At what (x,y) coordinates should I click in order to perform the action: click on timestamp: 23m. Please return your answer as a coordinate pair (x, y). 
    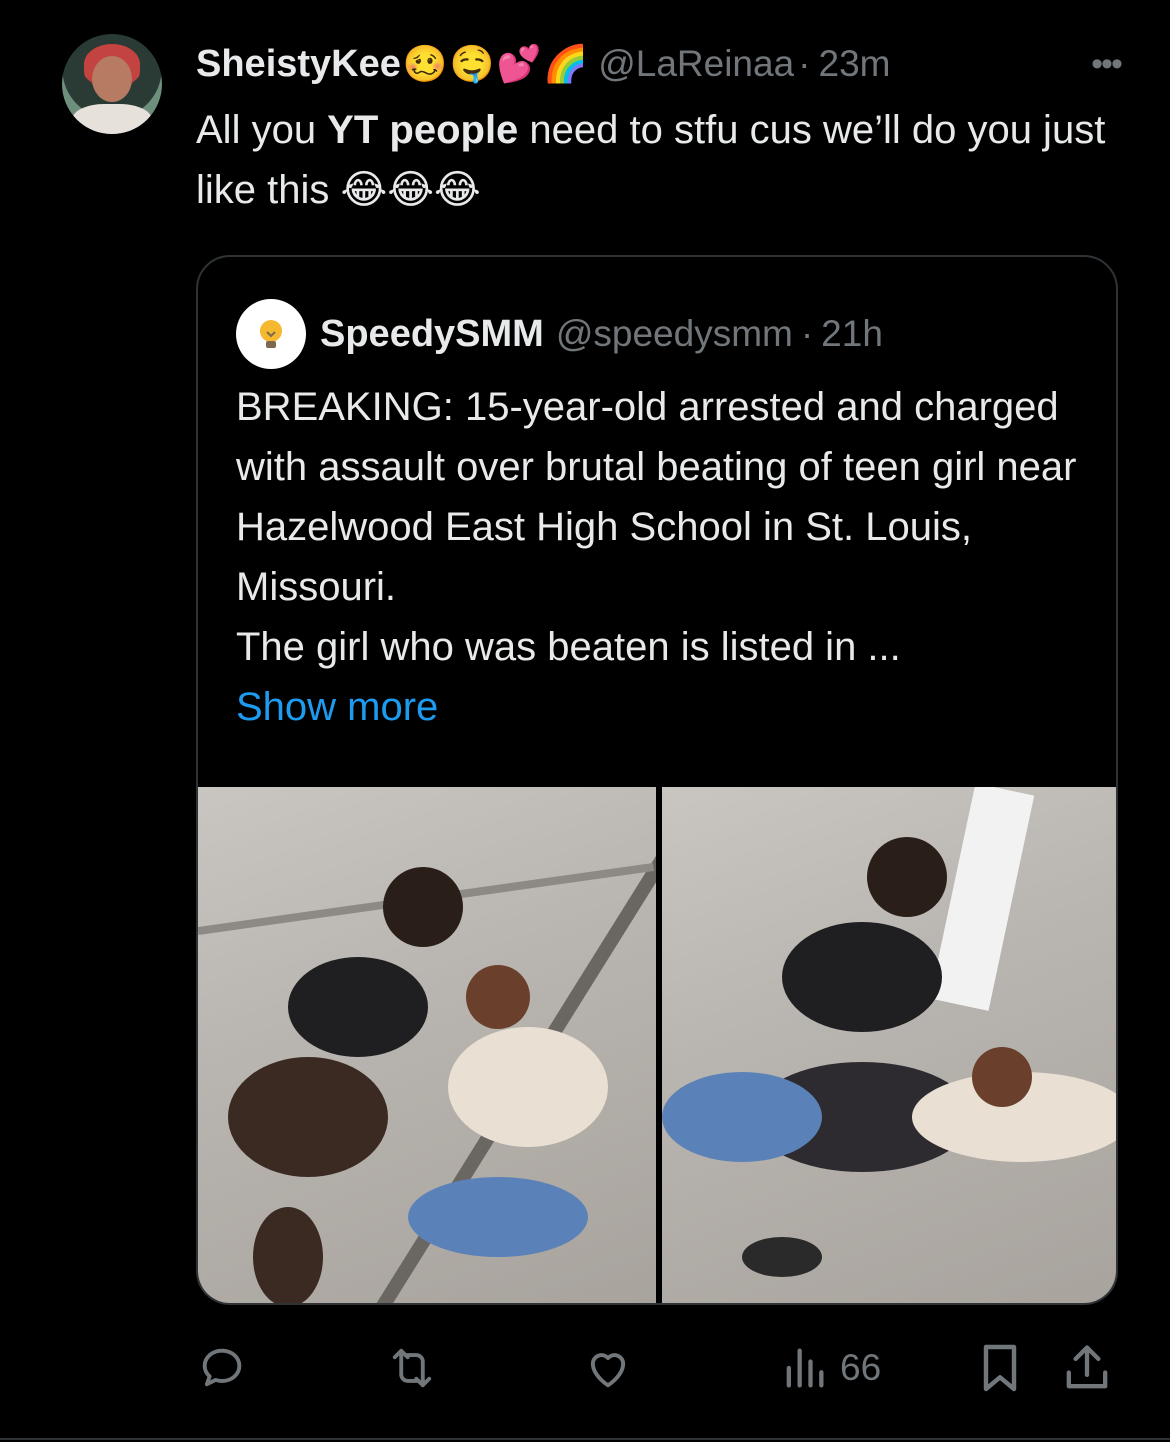
    Looking at the image, I should click on (855, 64).